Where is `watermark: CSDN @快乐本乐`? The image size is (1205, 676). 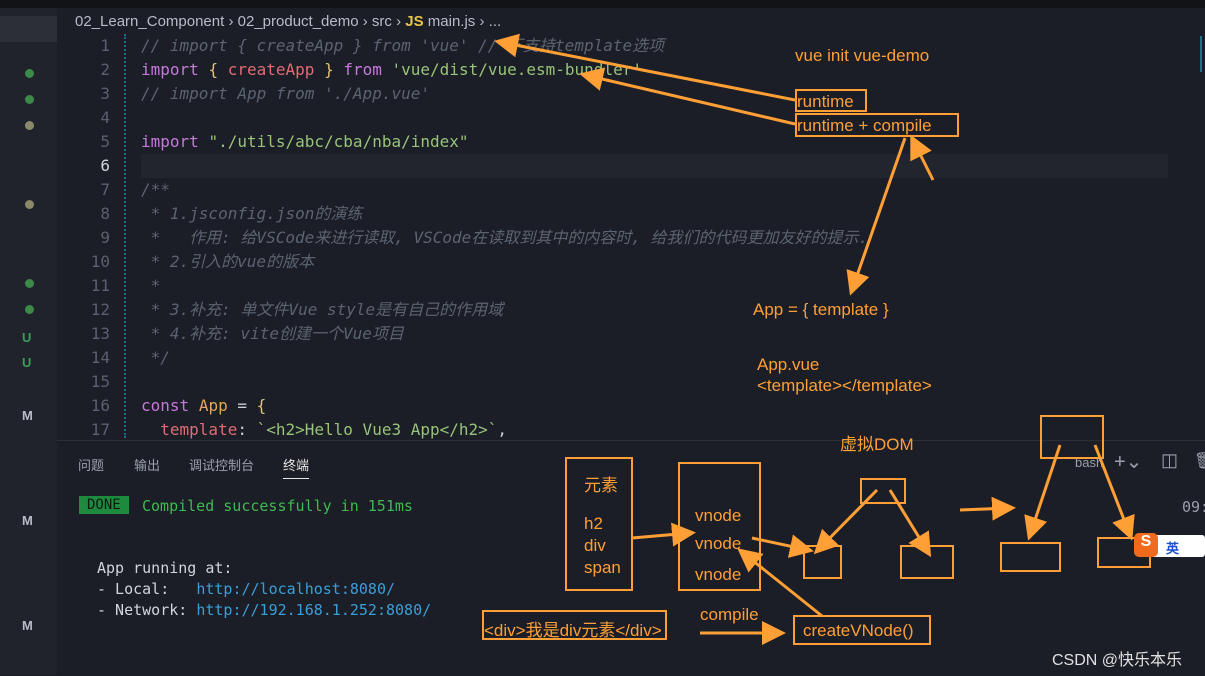 watermark: CSDN @快乐本乐 is located at coordinates (1117, 660).